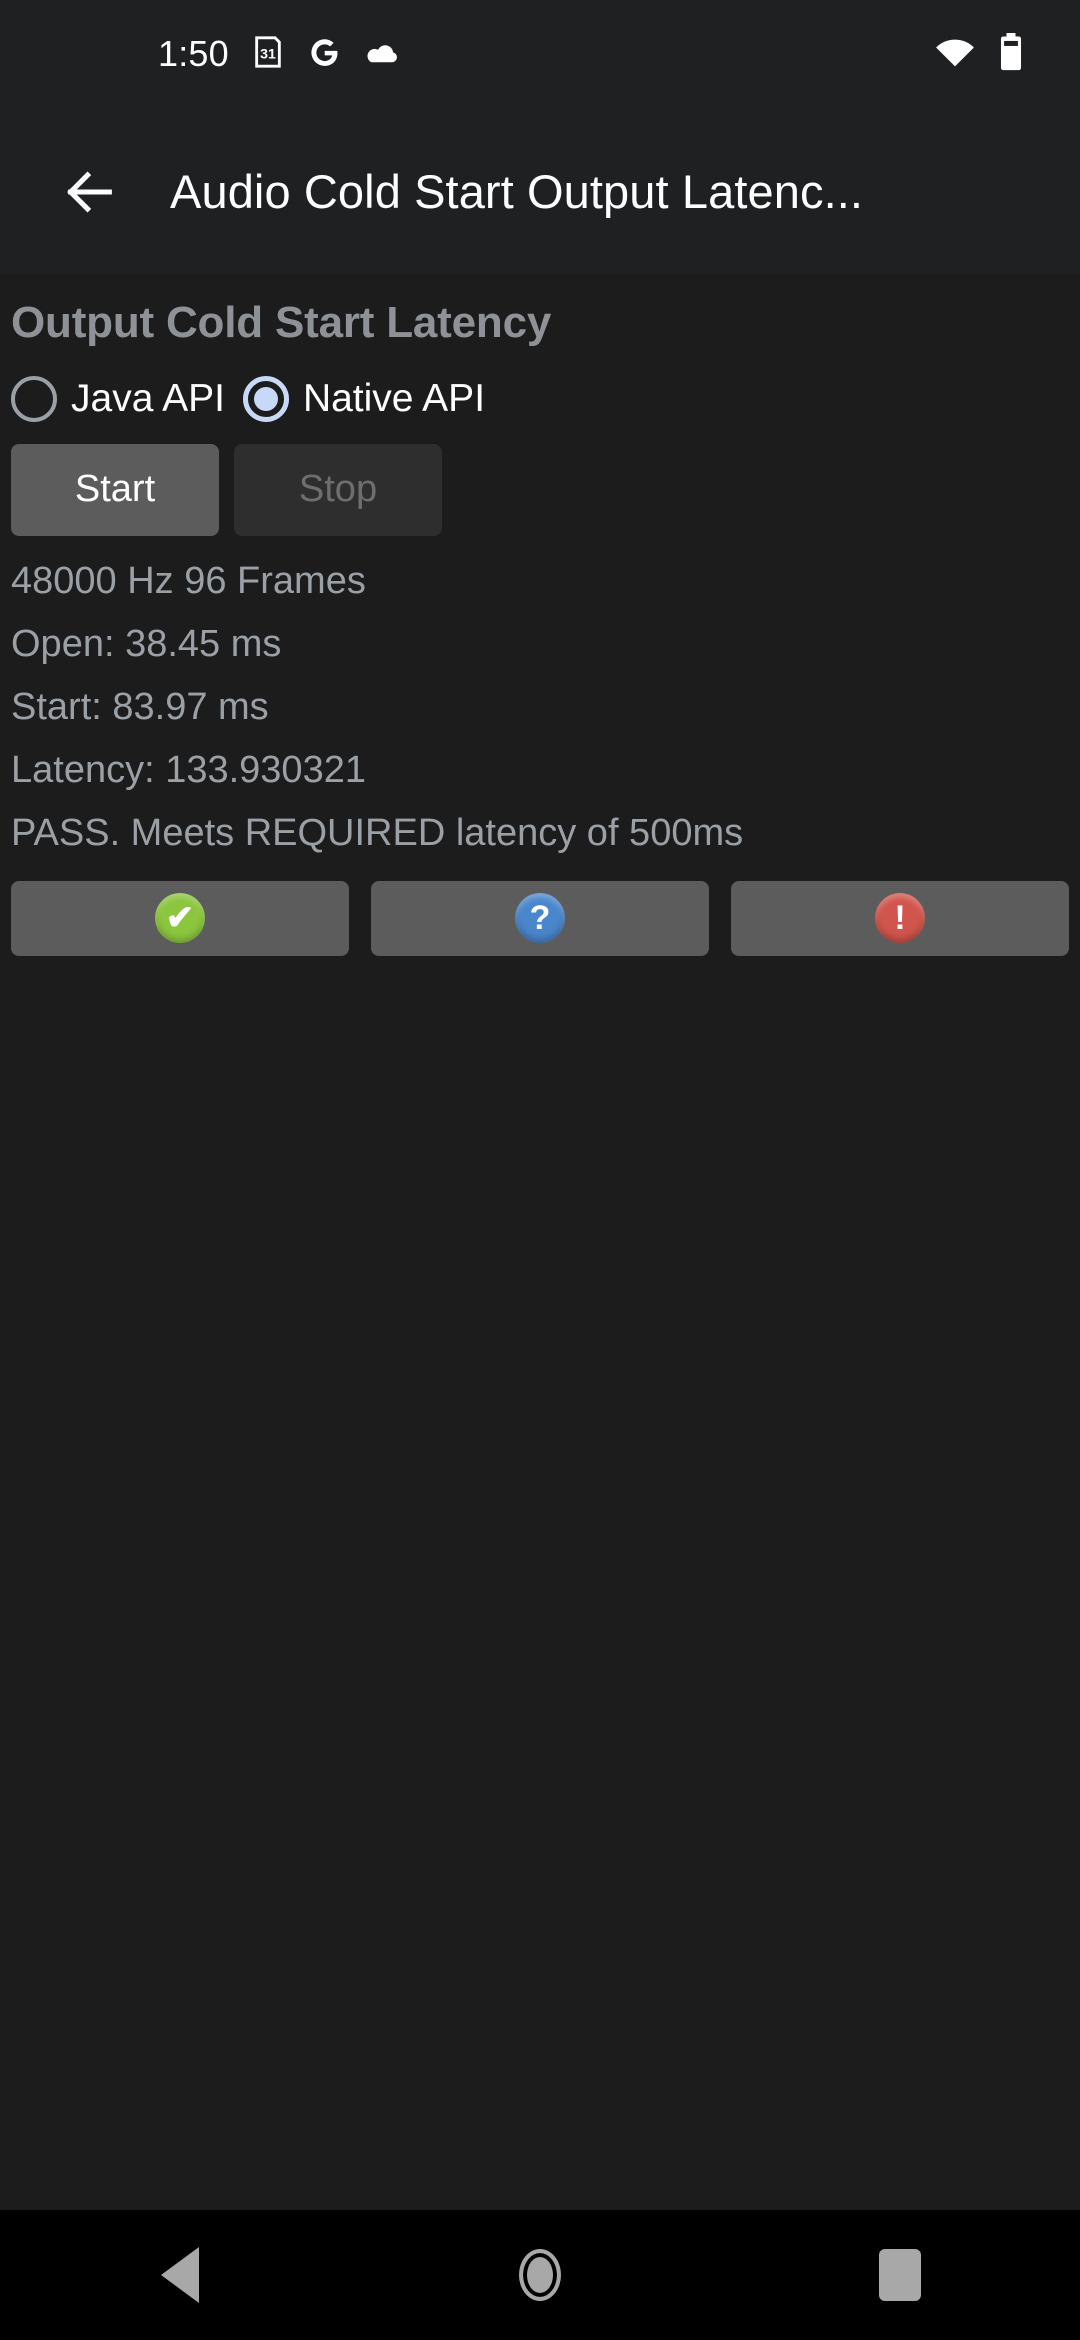 The width and height of the screenshot is (1080, 2340). I want to click on system-navigation-bar, so click(540, 2275).